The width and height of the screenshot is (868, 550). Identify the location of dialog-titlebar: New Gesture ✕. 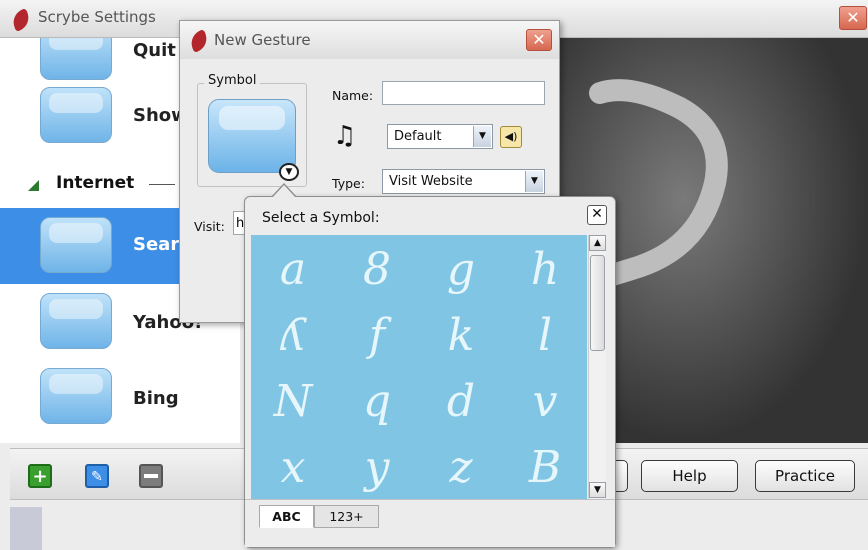
(369, 40).